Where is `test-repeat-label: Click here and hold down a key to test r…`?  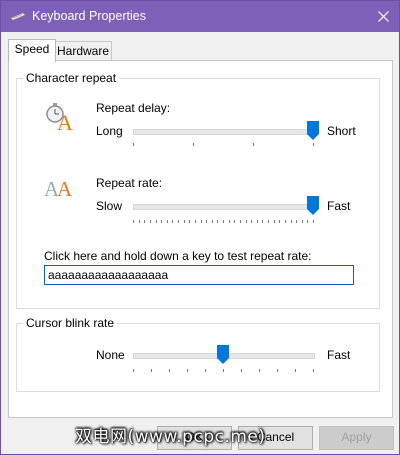
test-repeat-label: Click here and hold down a key to test r… is located at coordinates (178, 256).